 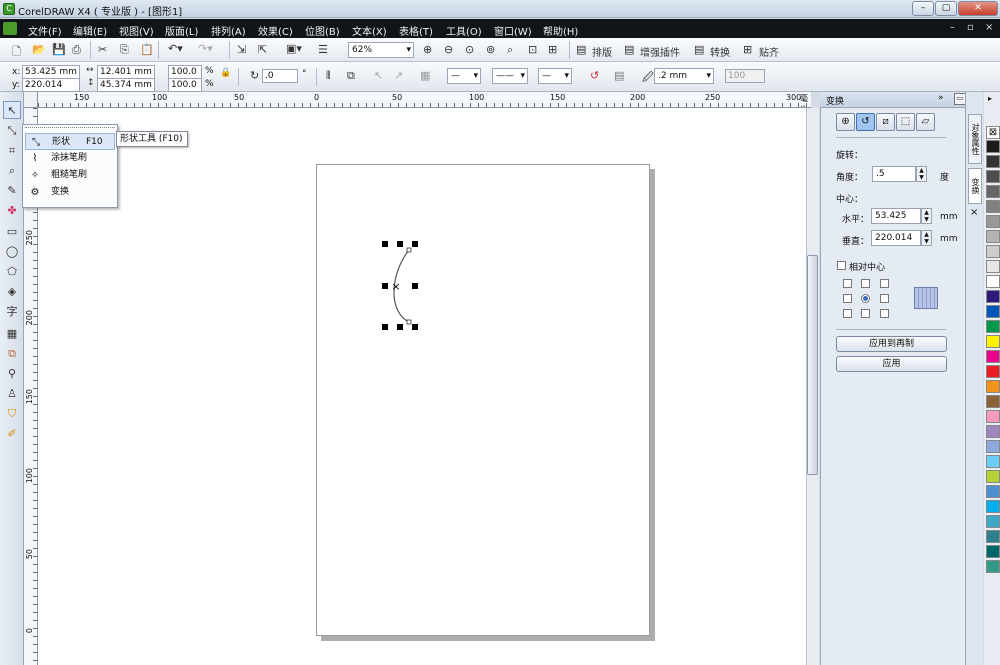 What do you see at coordinates (409, 250) in the screenshot?
I see `start-node` at bounding box center [409, 250].